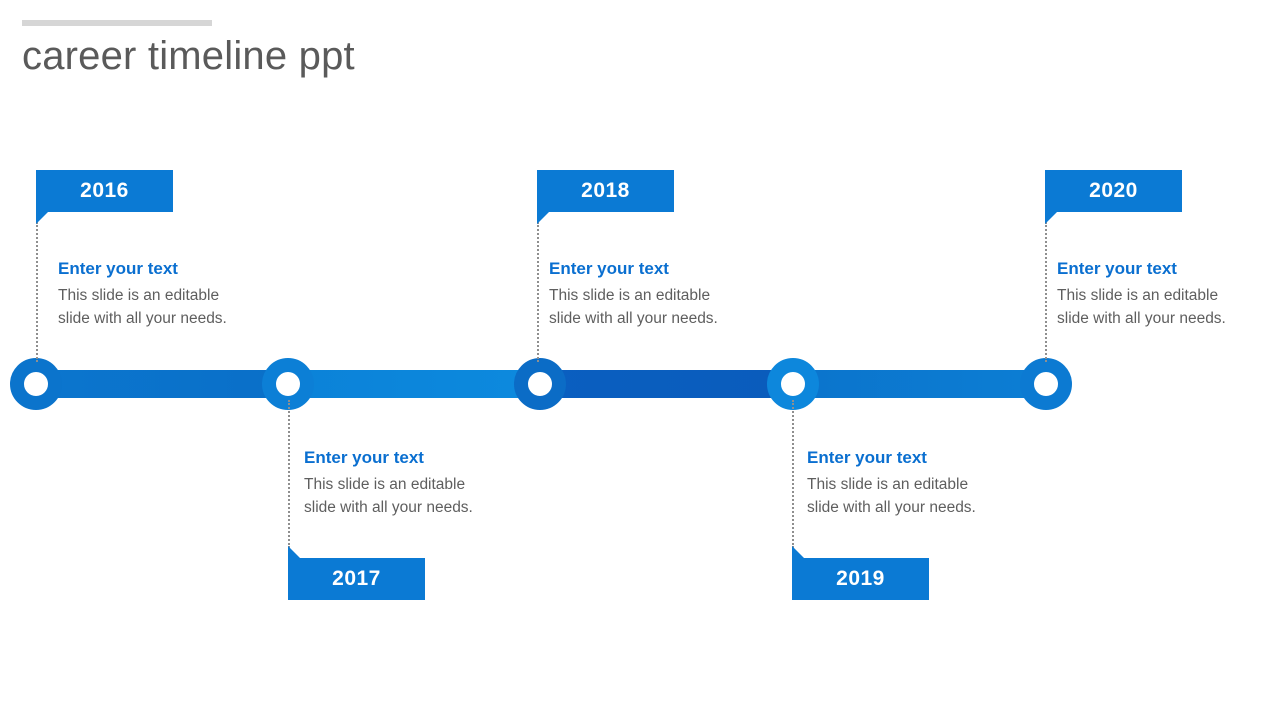 Image resolution: width=1280 pixels, height=720 pixels. Describe the element at coordinates (117, 23) in the screenshot. I see `title-accent-rule` at that location.